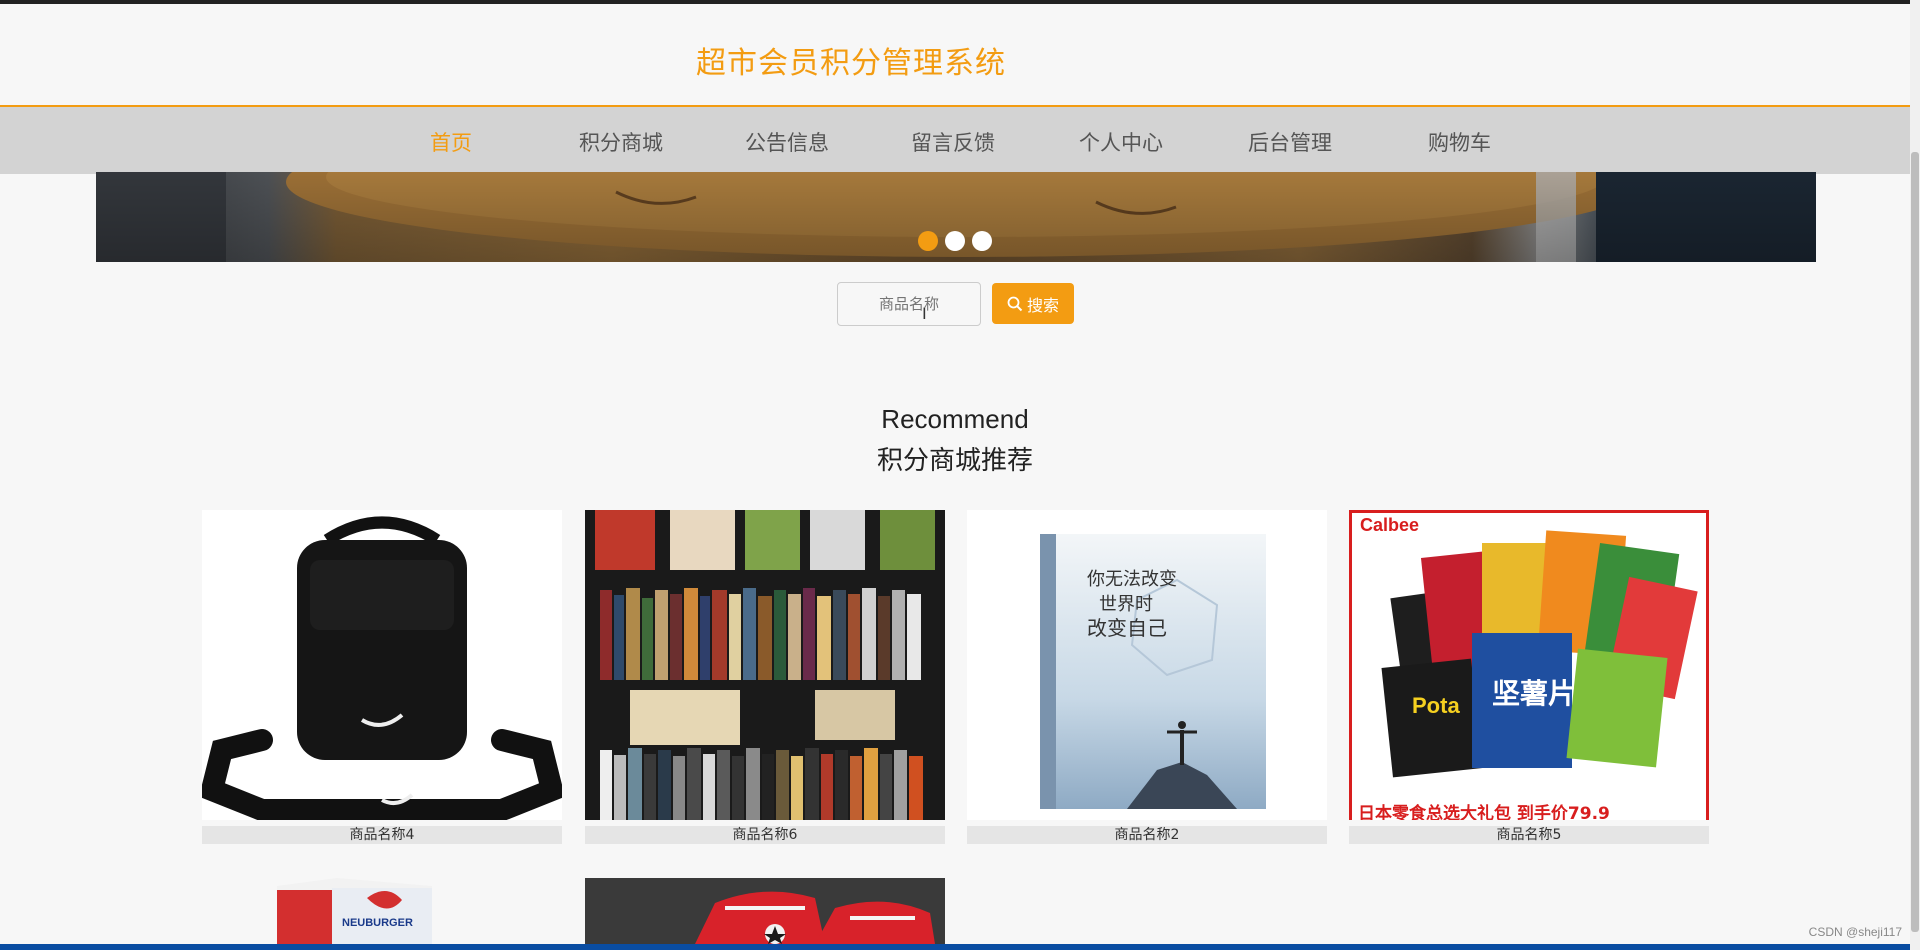  I want to click on nav-item-feedback: 留言反馈, so click(953, 142).